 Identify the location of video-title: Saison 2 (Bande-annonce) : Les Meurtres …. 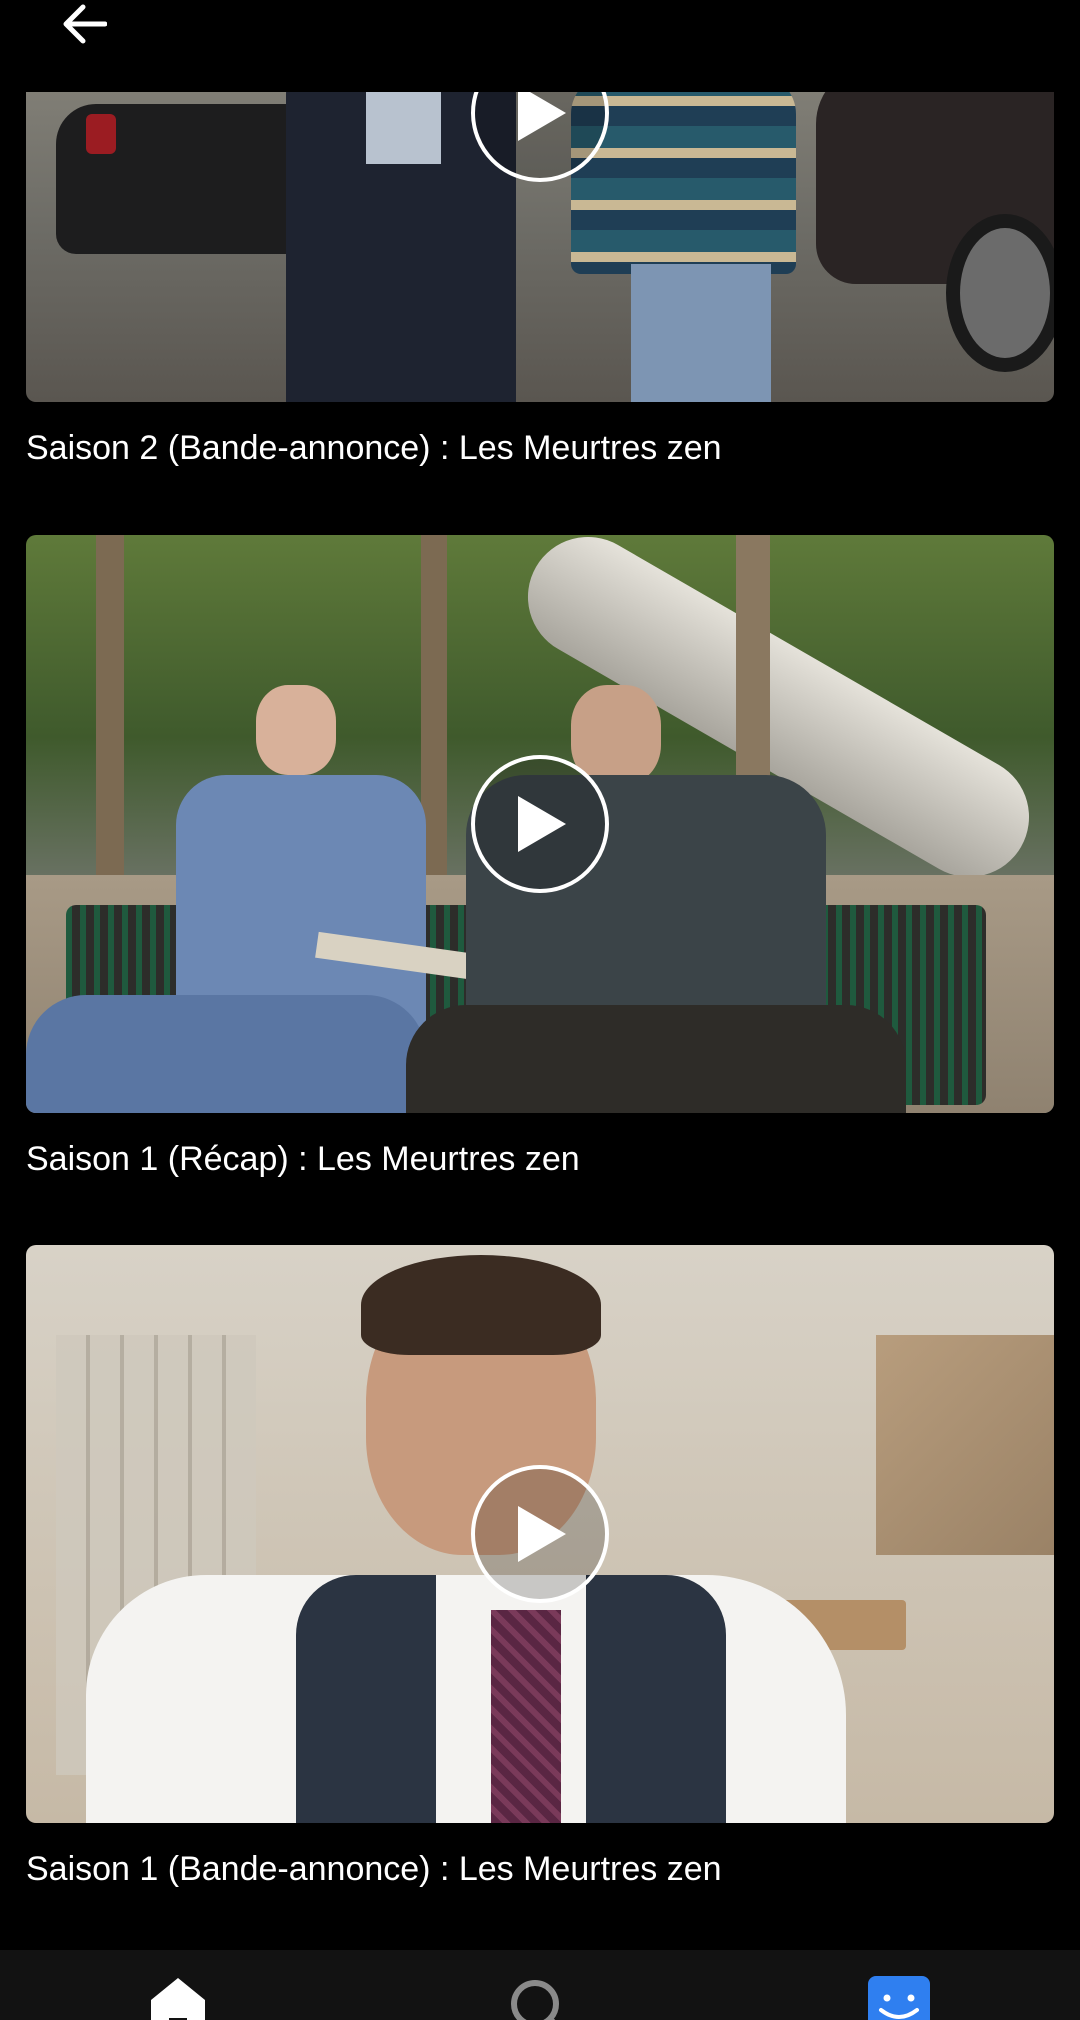
(374, 448).